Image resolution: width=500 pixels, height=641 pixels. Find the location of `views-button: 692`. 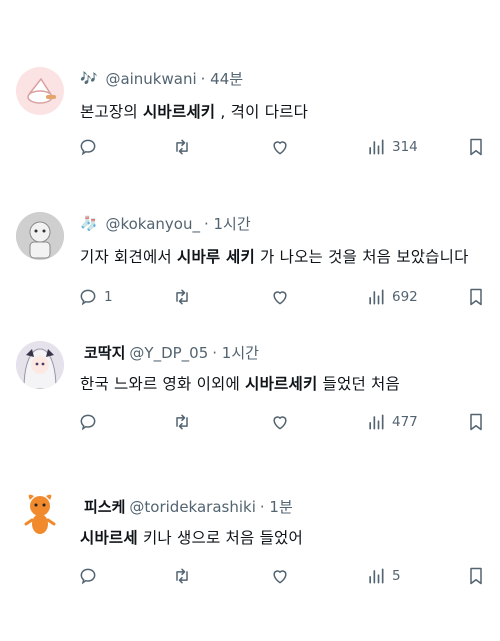

views-button: 692 is located at coordinates (392, 297).